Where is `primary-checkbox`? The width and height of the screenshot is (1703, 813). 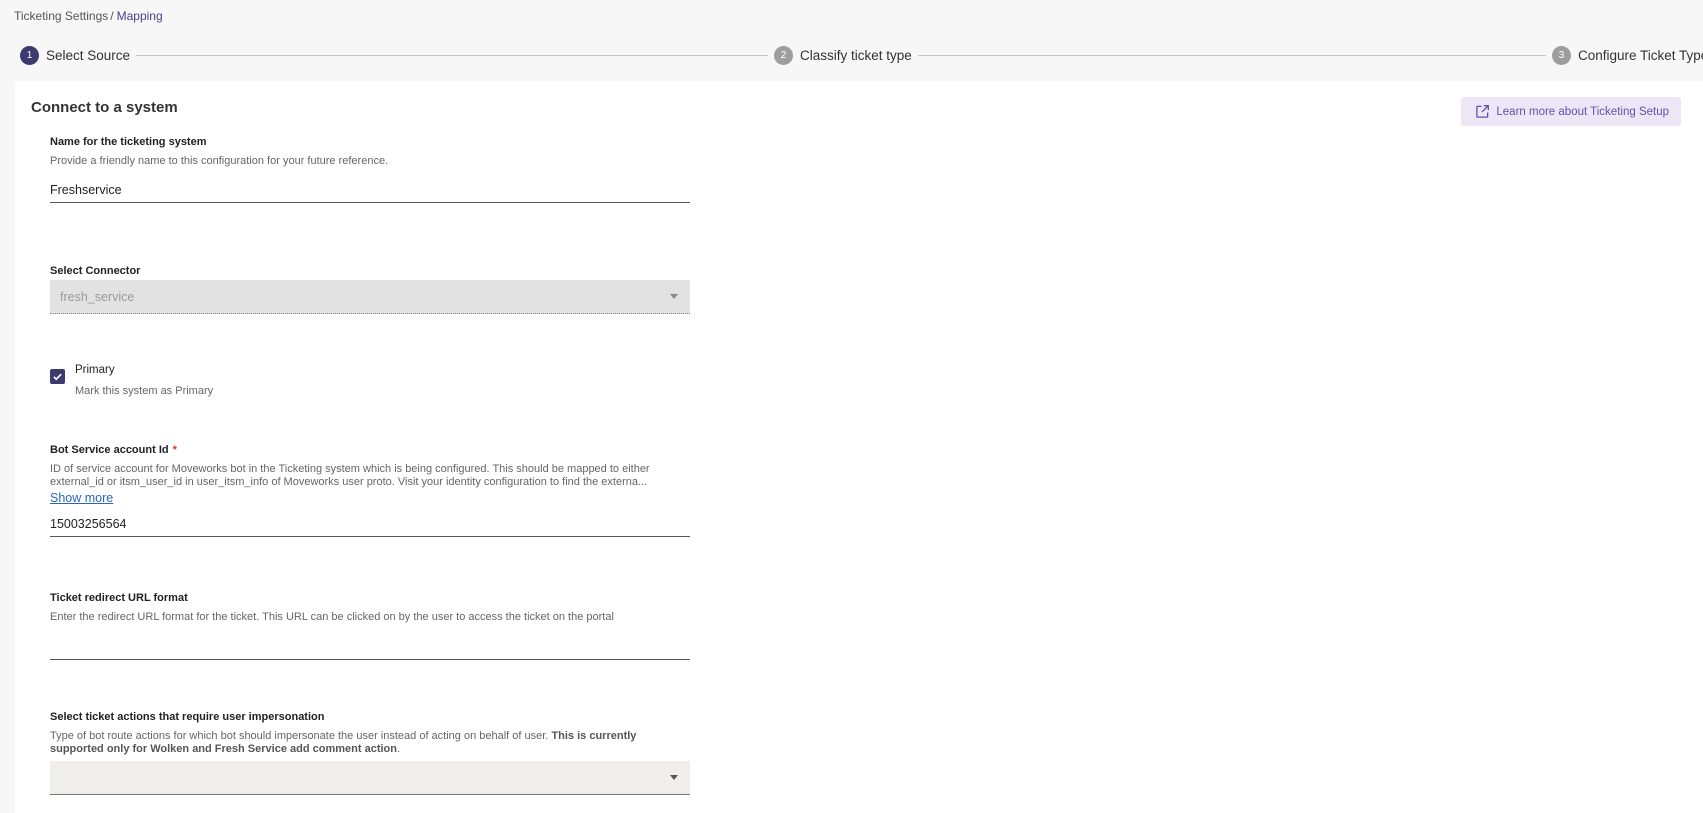 primary-checkbox is located at coordinates (57, 376).